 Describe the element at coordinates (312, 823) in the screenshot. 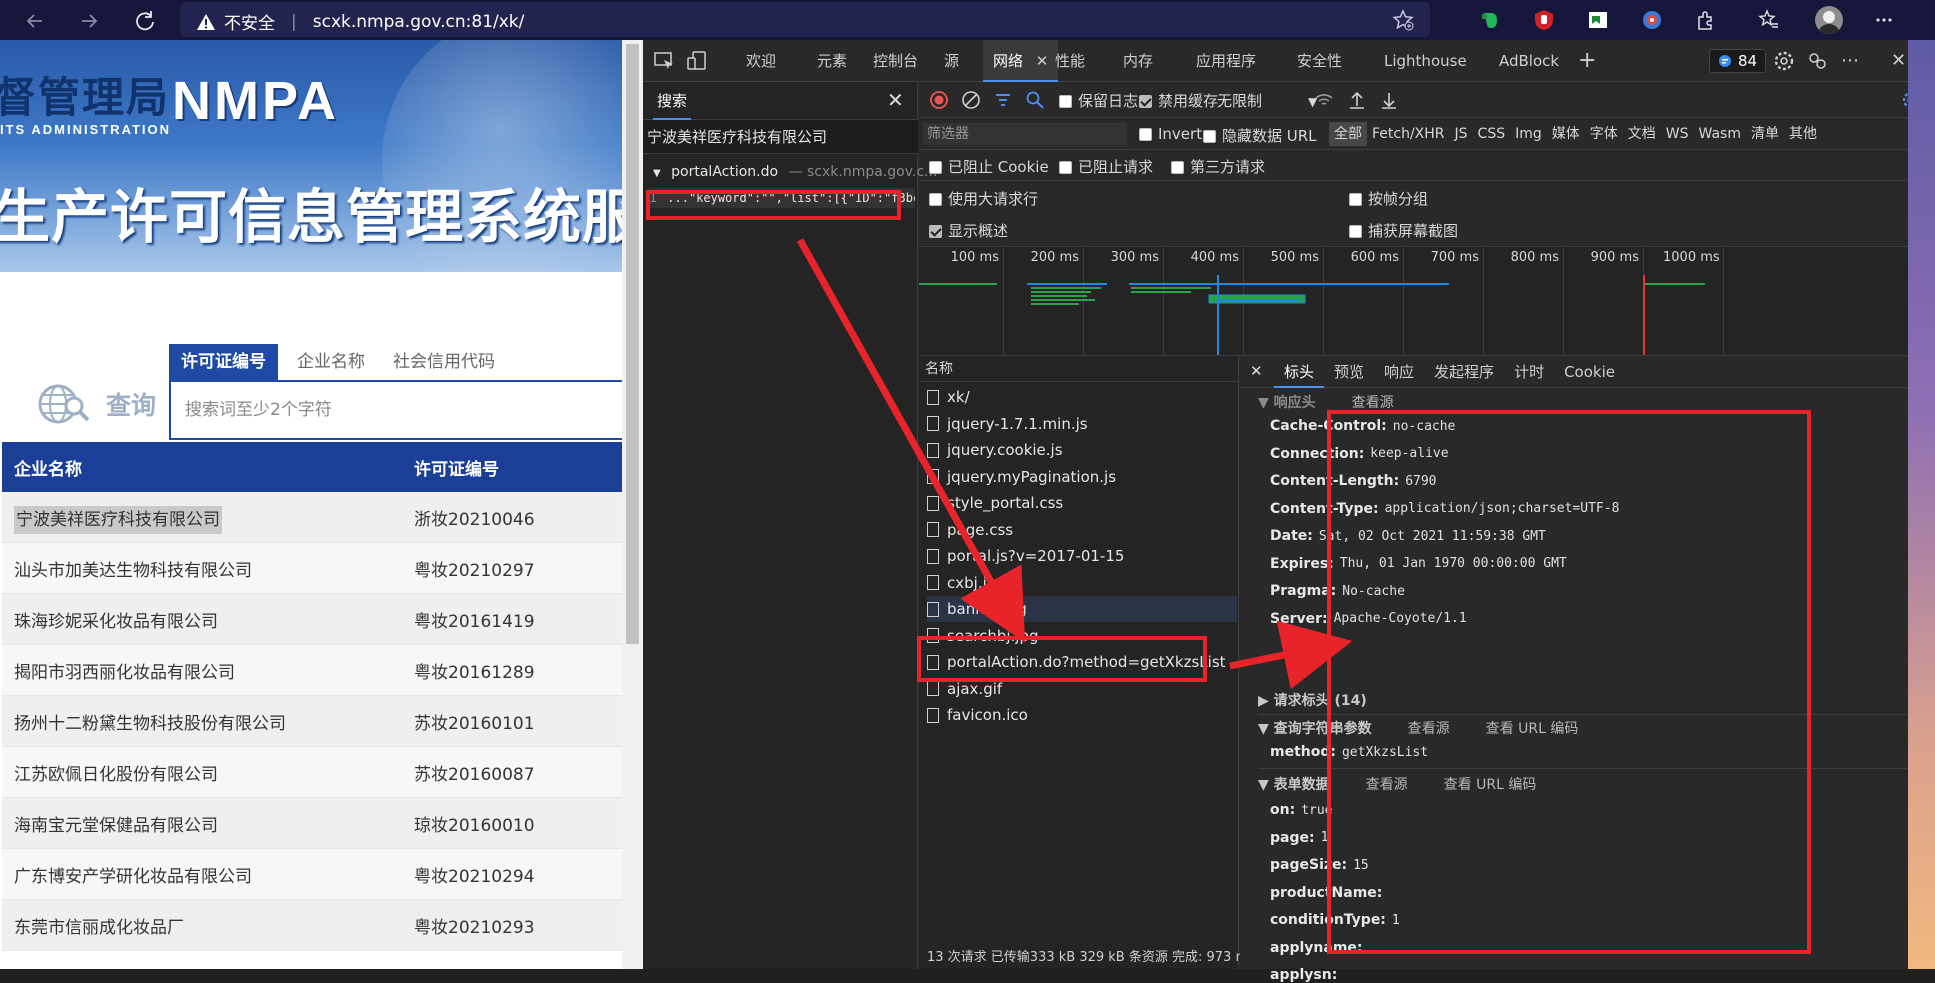

I see `table-row: 海南宝元堂保健品有限公司 琼妆20160010` at that location.